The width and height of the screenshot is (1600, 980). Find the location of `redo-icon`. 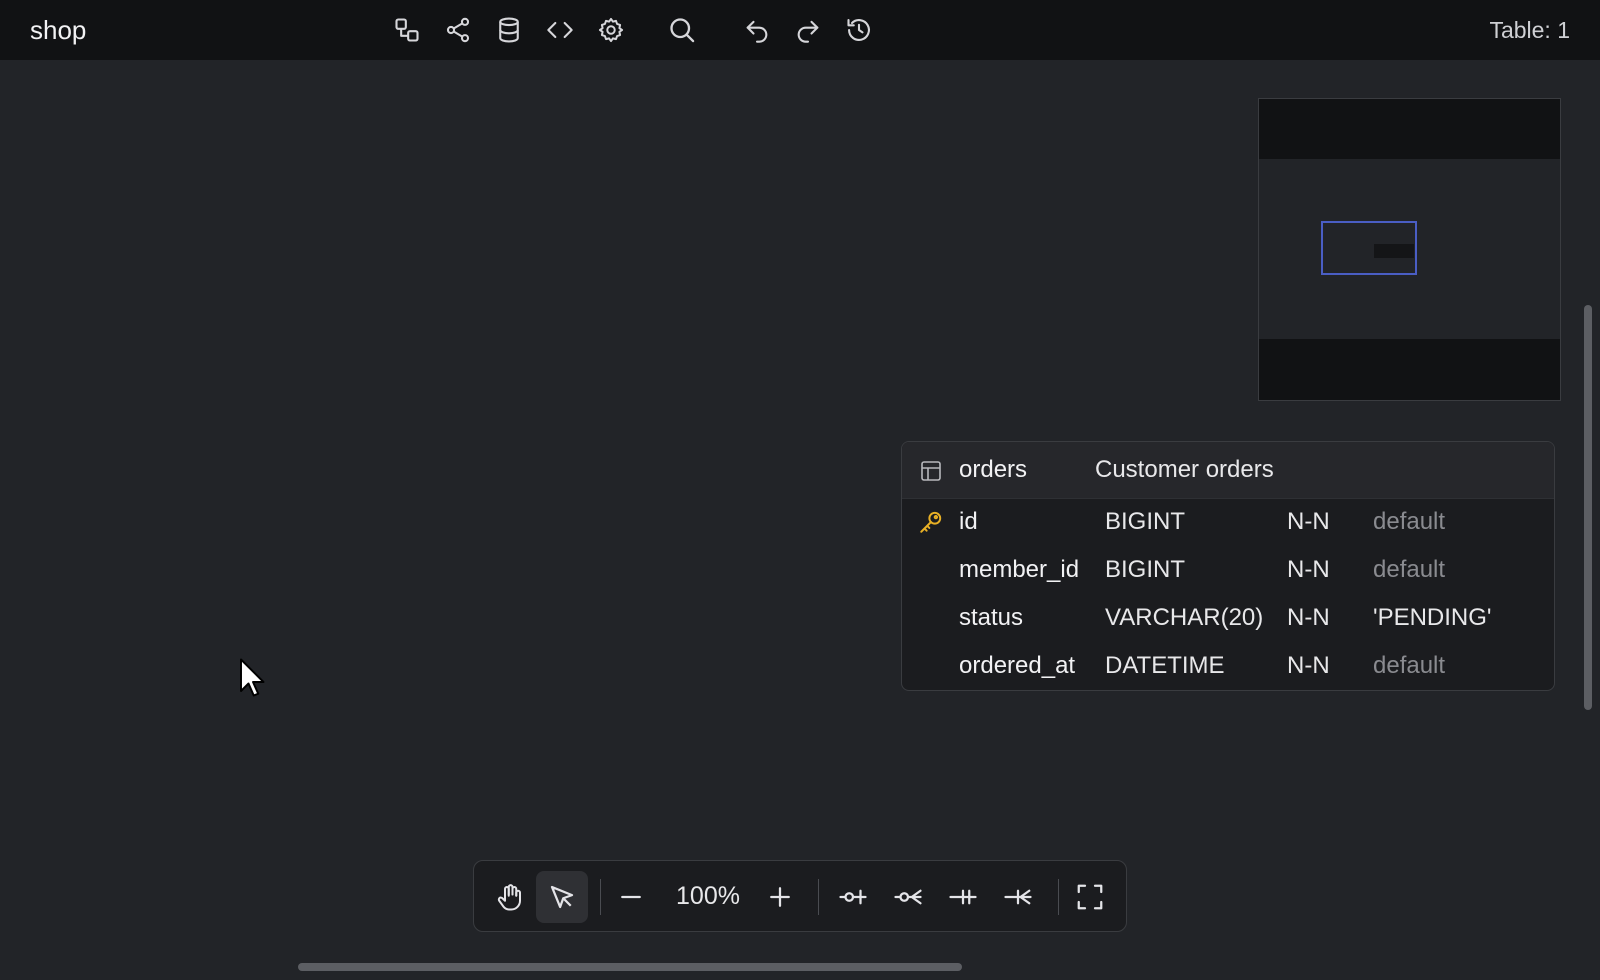

redo-icon is located at coordinates (808, 30).